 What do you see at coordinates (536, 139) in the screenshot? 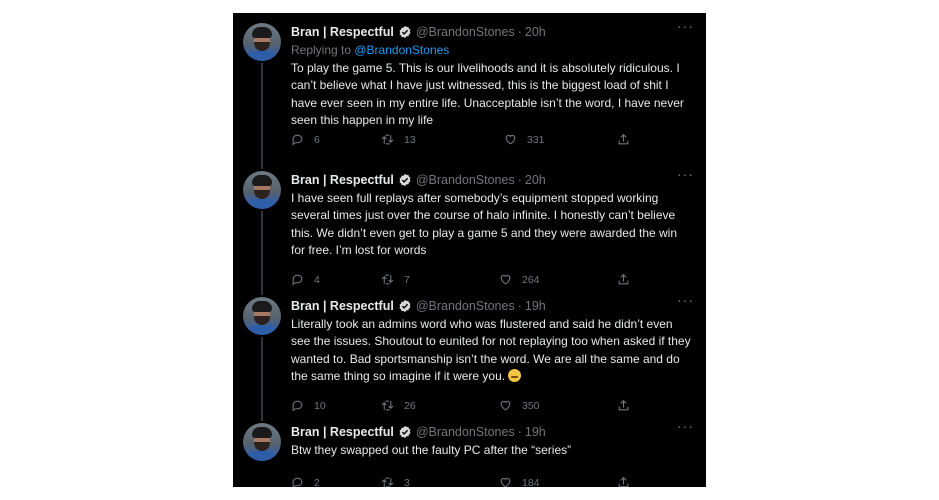
I see `like-count: 331` at bounding box center [536, 139].